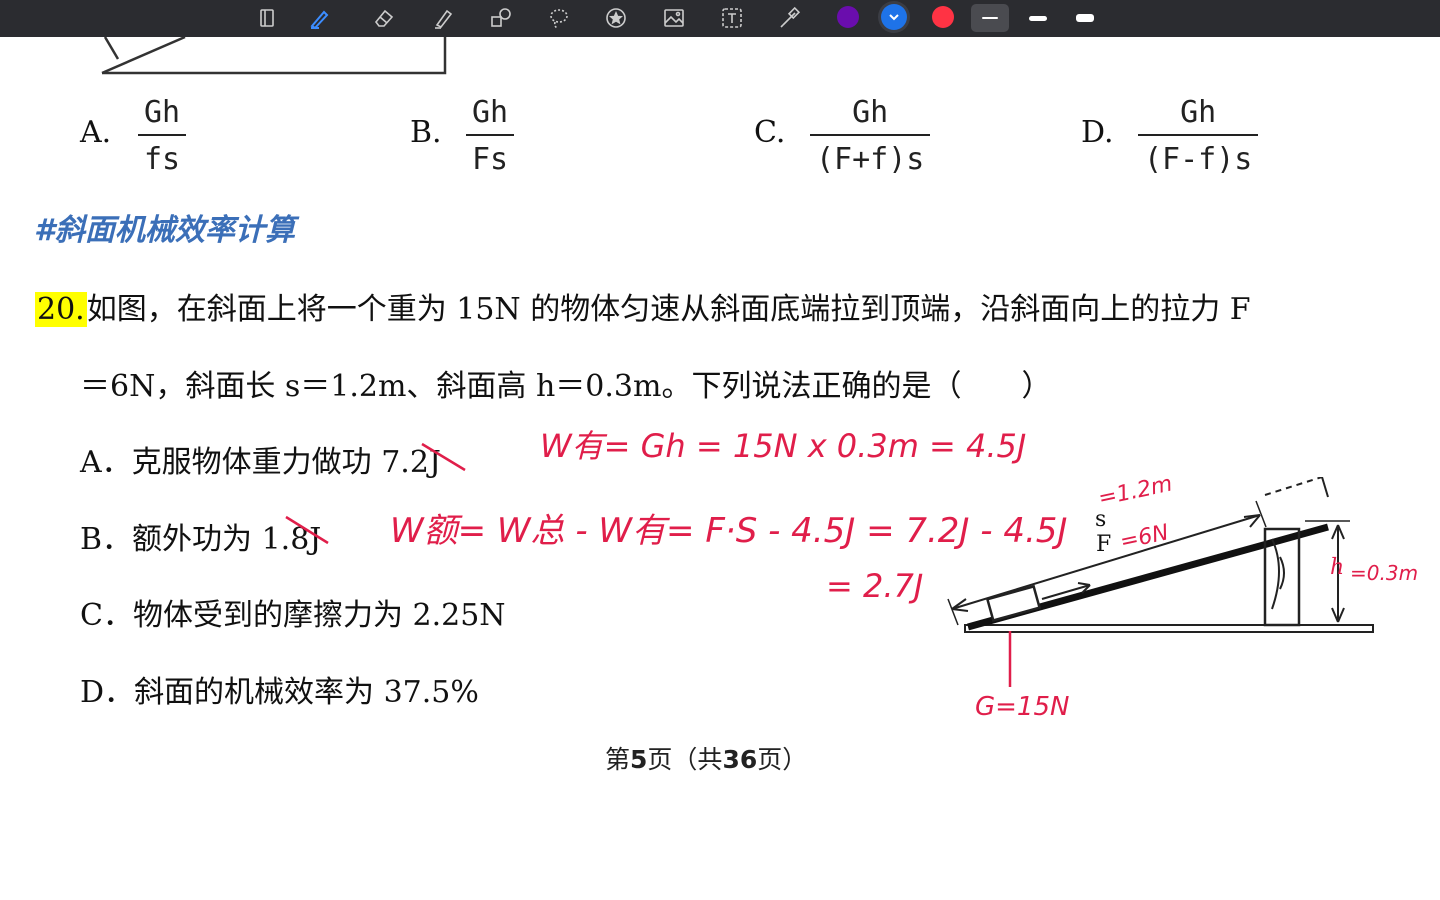 Image resolution: width=1440 pixels, height=900 pixels. I want to click on option-b-letter: B．, so click(106, 539).